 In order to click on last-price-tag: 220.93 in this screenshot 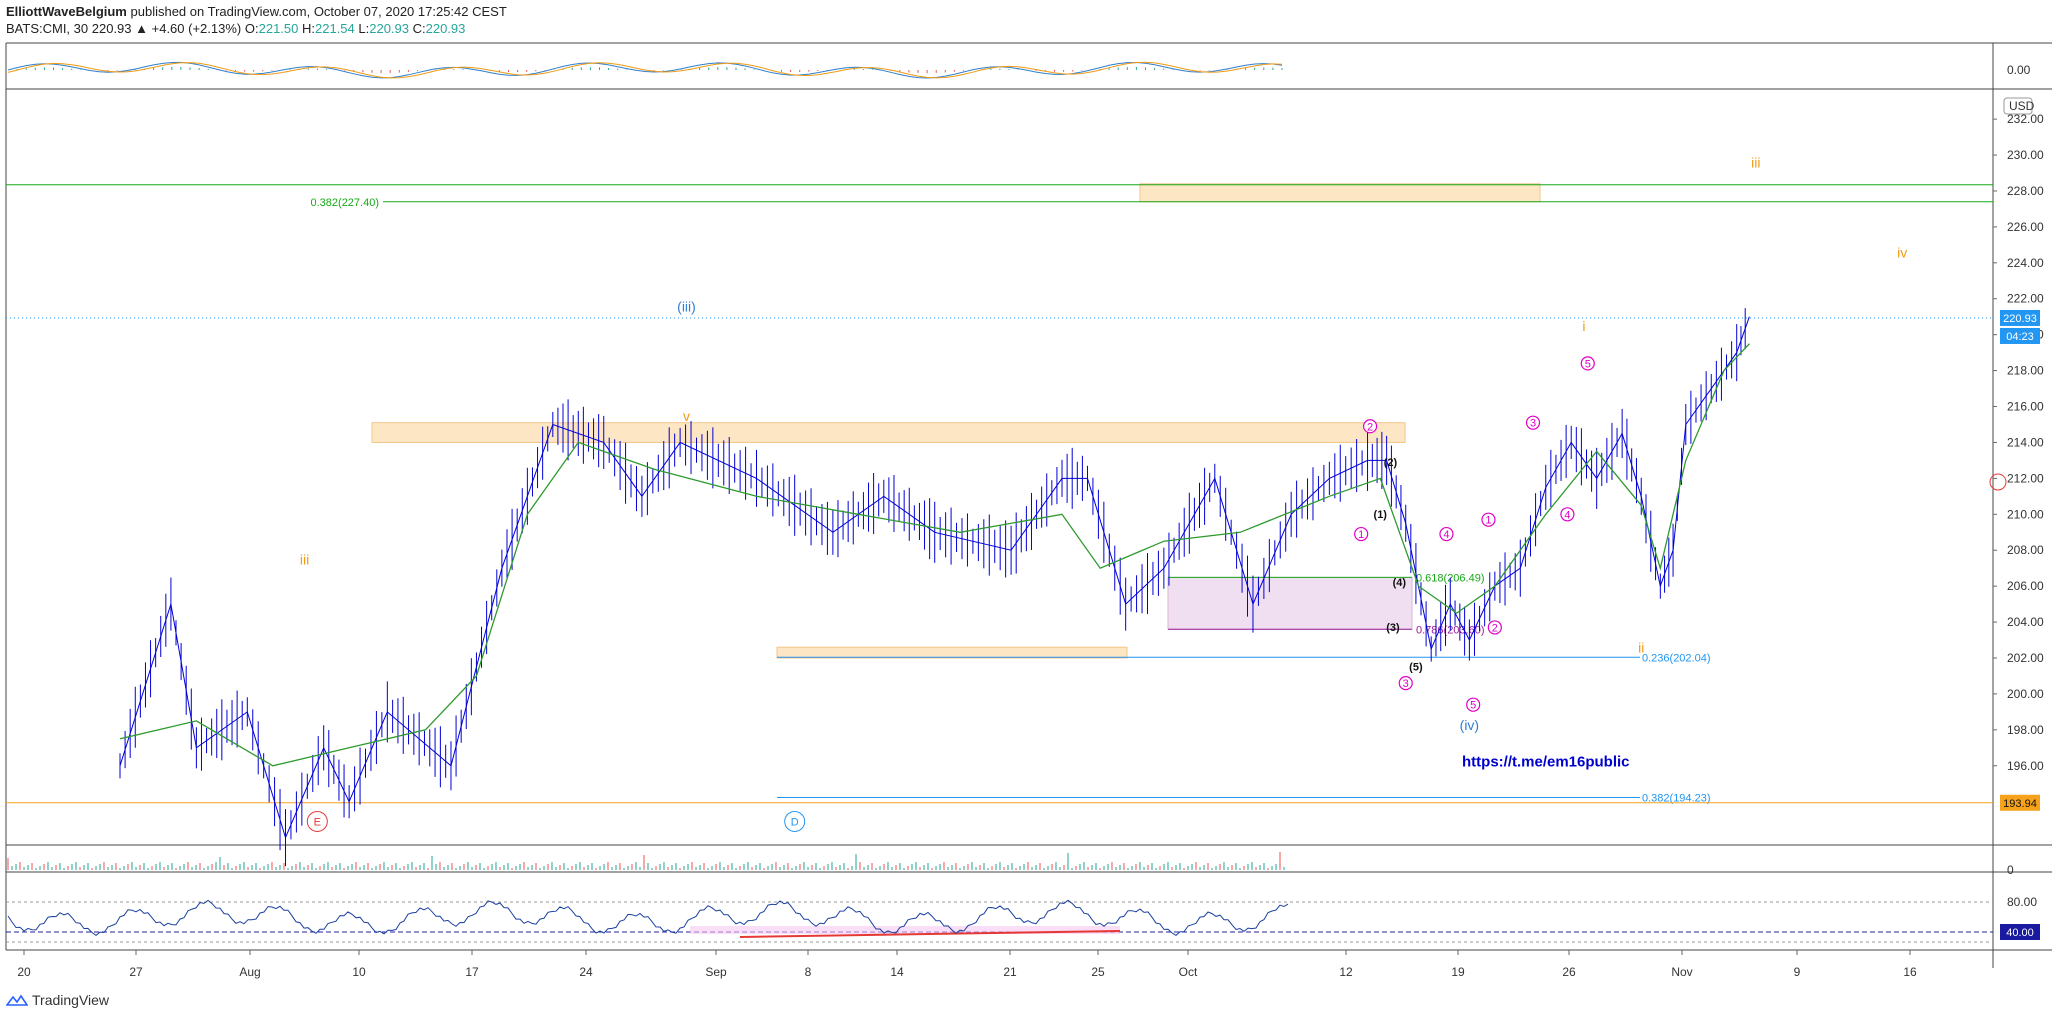, I will do `click(2020, 317)`.